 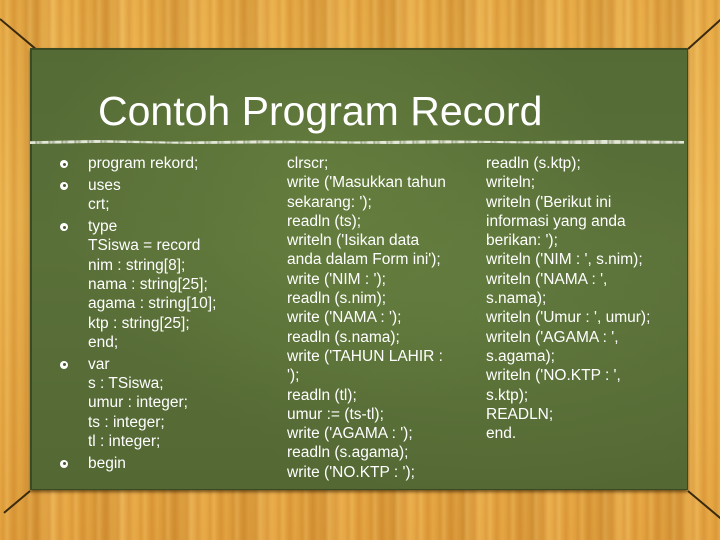 What do you see at coordinates (556, 221) in the screenshot?
I see `code-line: informasi yang anda` at bounding box center [556, 221].